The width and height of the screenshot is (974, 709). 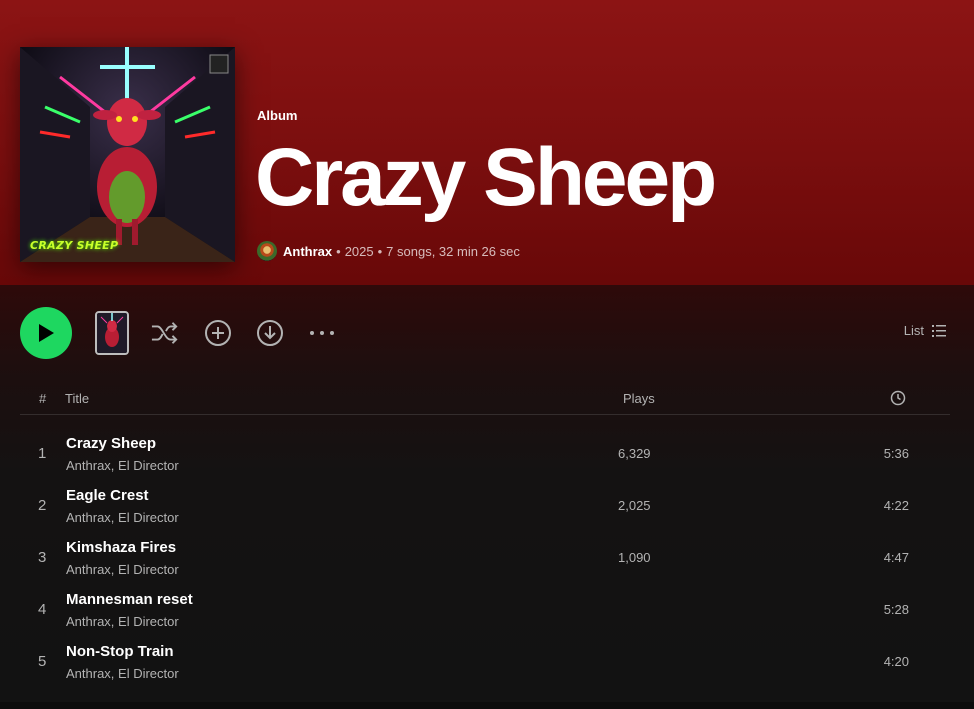 I want to click on play-icon, so click(x=46, y=333).